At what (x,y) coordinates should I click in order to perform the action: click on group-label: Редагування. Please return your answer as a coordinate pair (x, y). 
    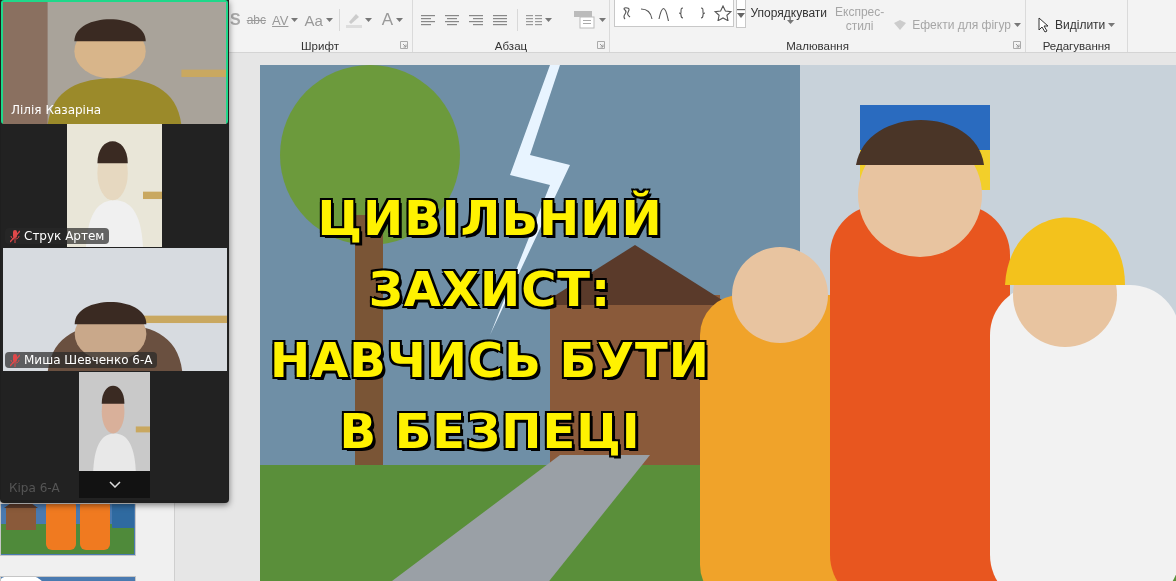
    Looking at the image, I should click on (1076, 46).